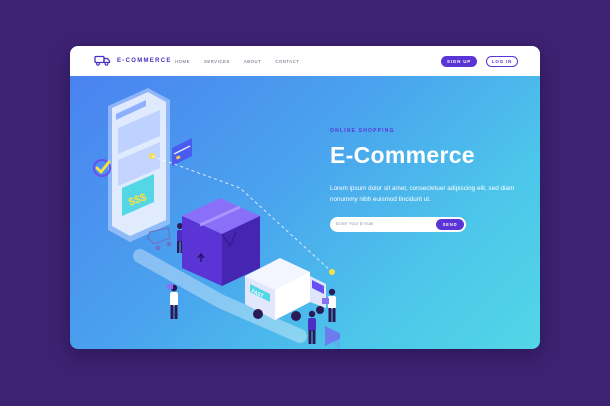 This screenshot has height=406, width=610. What do you see at coordinates (287, 61) in the screenshot?
I see `nav-link-contact: CONTACT` at bounding box center [287, 61].